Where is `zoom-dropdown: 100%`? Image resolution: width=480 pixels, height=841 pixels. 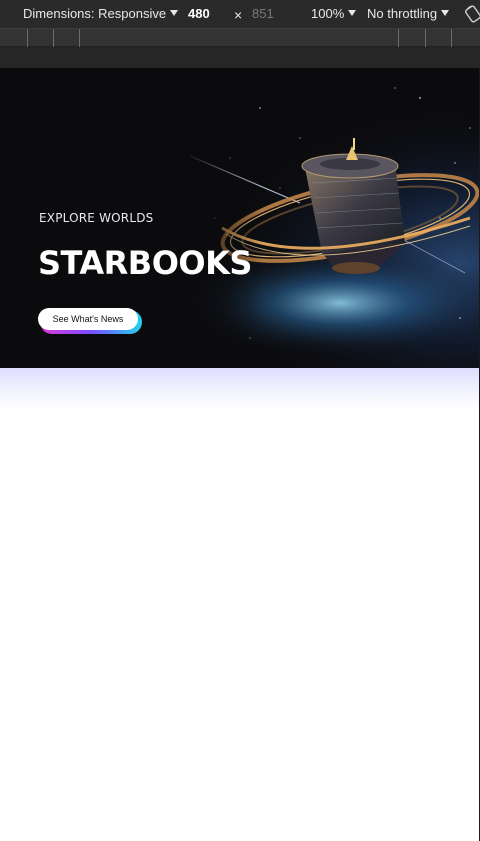 zoom-dropdown: 100% is located at coordinates (334, 14).